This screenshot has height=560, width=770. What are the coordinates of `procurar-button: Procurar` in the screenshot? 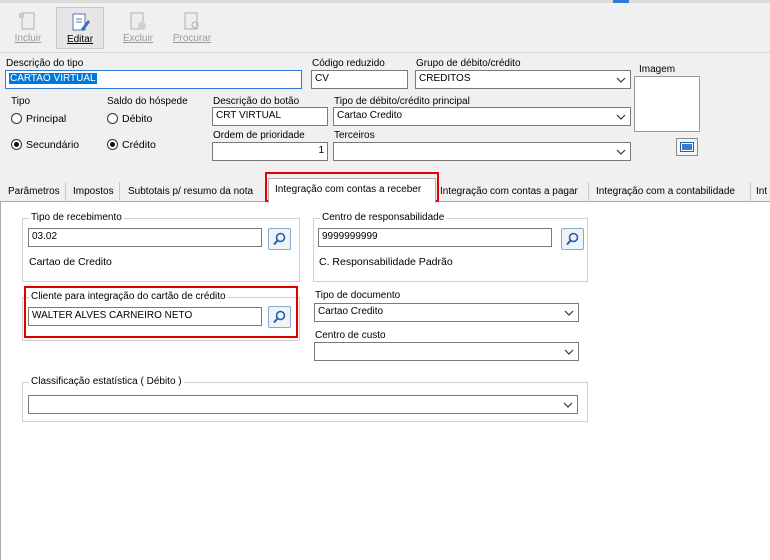 It's located at (192, 28).